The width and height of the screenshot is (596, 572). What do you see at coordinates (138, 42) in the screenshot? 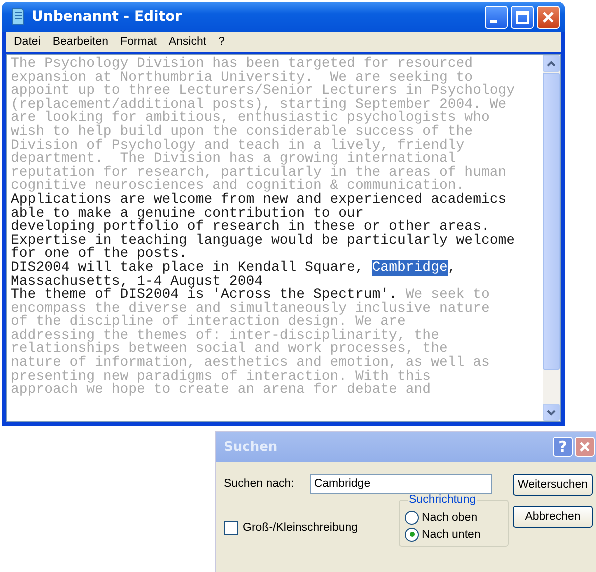
I see `menu-item: Format` at bounding box center [138, 42].